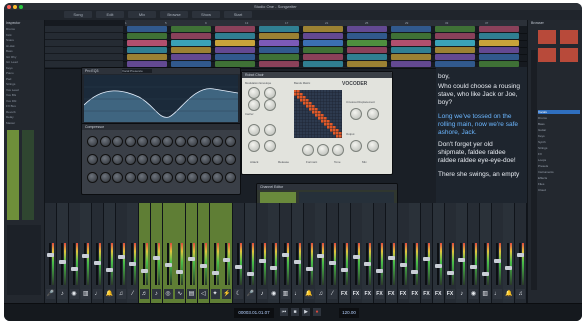 The height and width of the screenshot is (325, 586). I want to click on inspector-channel-fader-strip, so click(13, 175).